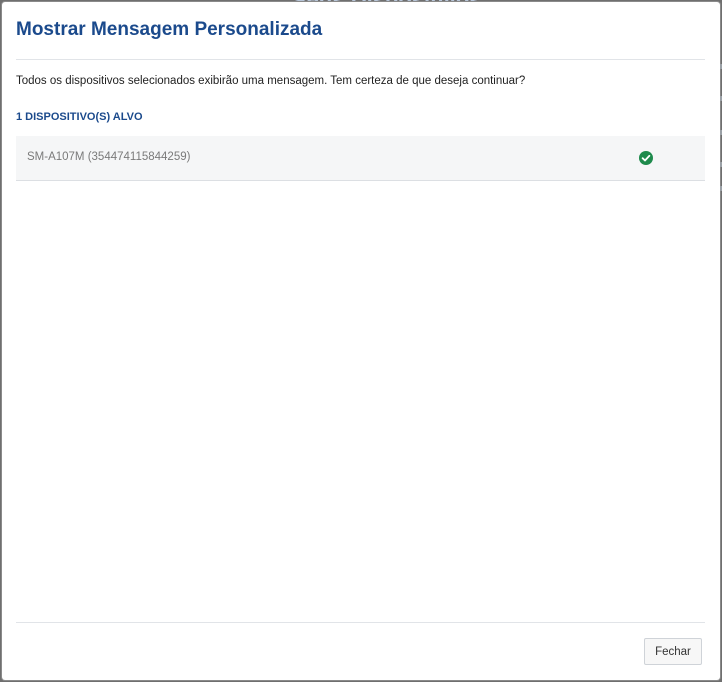 The height and width of the screenshot is (682, 722). I want to click on target-devices-label: 1 DISPOSITIVO(S) ALVO, so click(79, 117).